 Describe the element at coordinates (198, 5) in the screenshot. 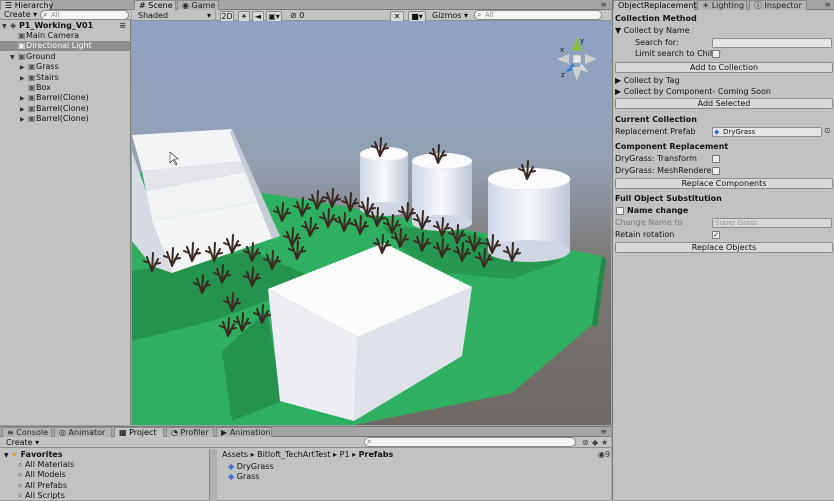

I see `tab-game: ◉ Game` at that location.